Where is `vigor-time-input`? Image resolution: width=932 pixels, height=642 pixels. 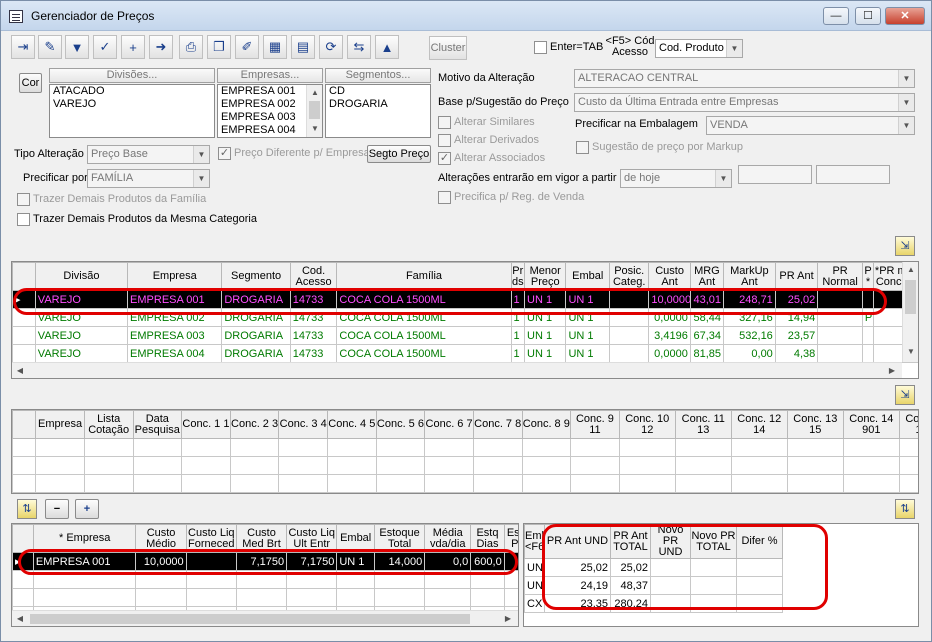 vigor-time-input is located at coordinates (853, 174).